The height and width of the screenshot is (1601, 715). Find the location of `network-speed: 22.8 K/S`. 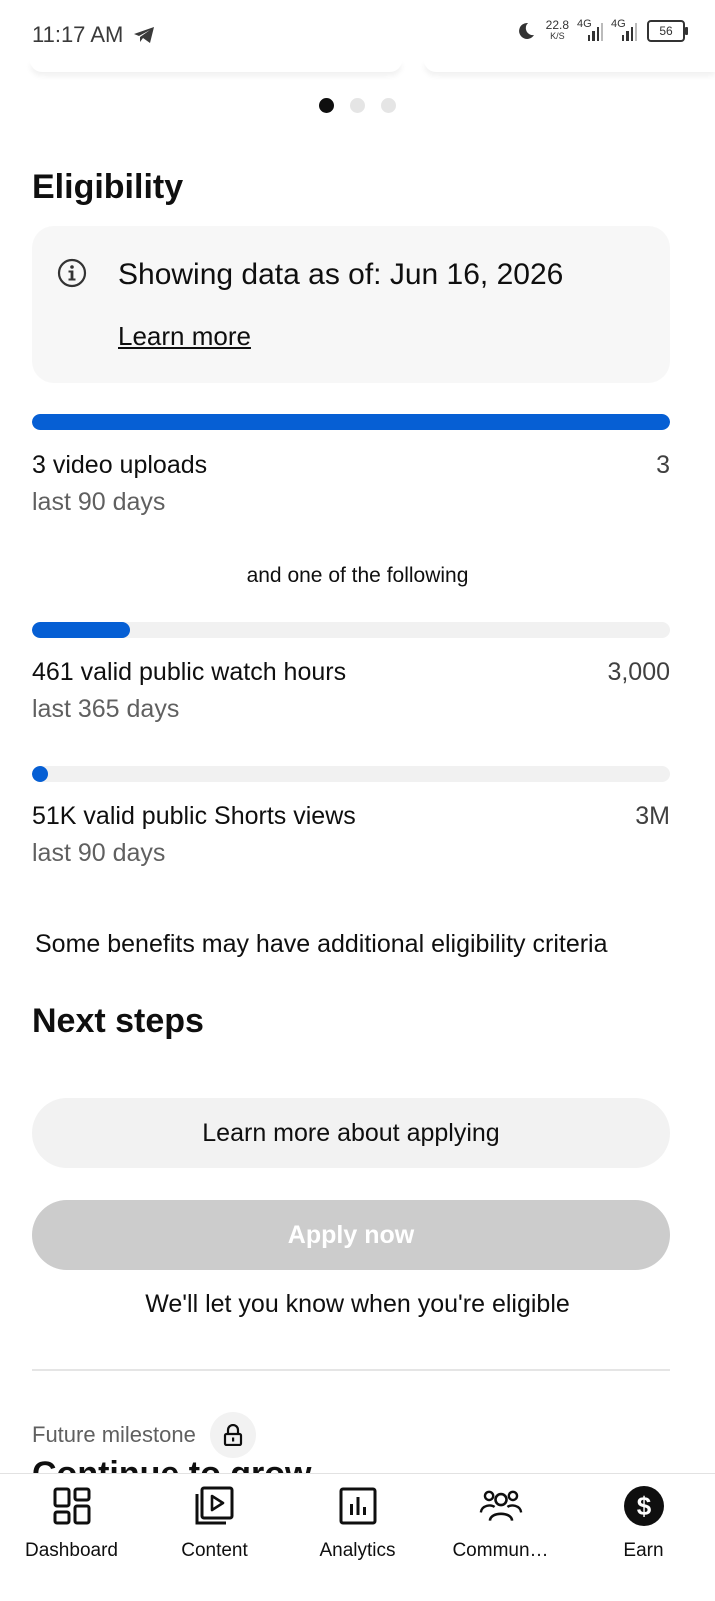

network-speed: 22.8 K/S is located at coordinates (557, 30).